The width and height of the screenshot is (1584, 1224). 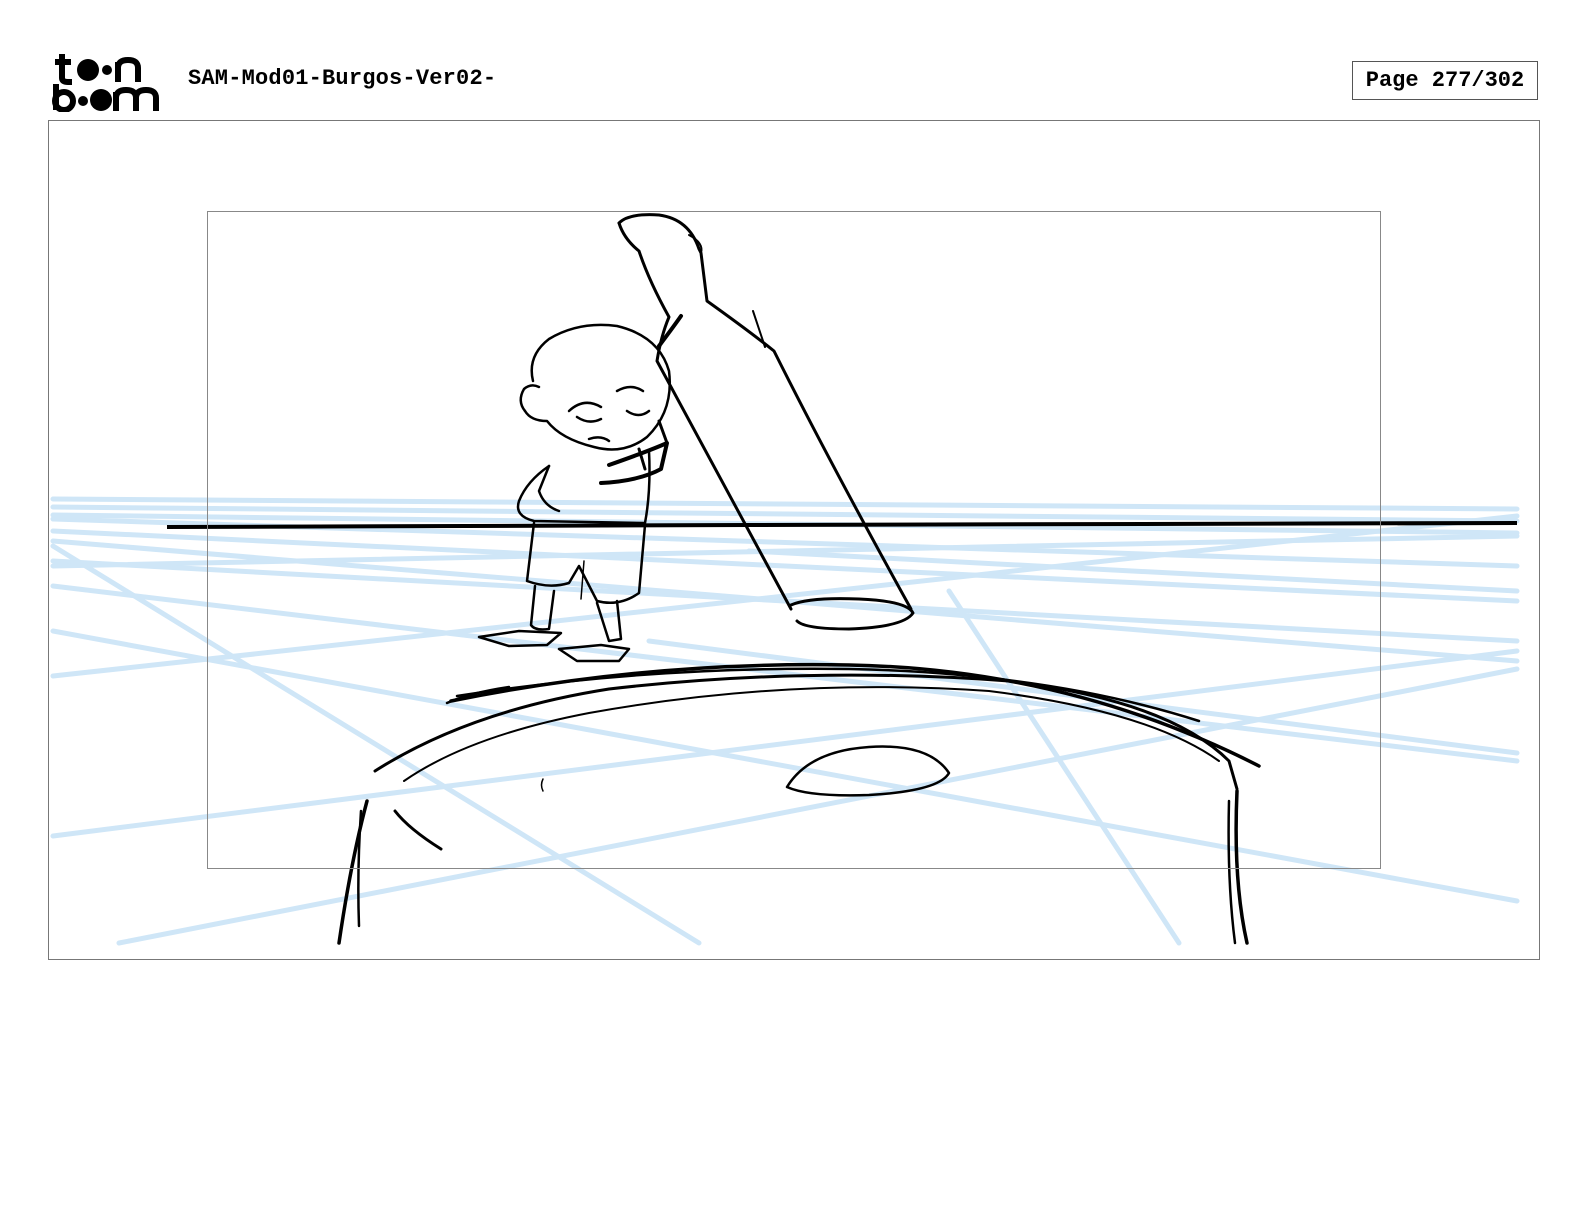 I want to click on page-number-box: Page 277/302, so click(x=1445, y=80).